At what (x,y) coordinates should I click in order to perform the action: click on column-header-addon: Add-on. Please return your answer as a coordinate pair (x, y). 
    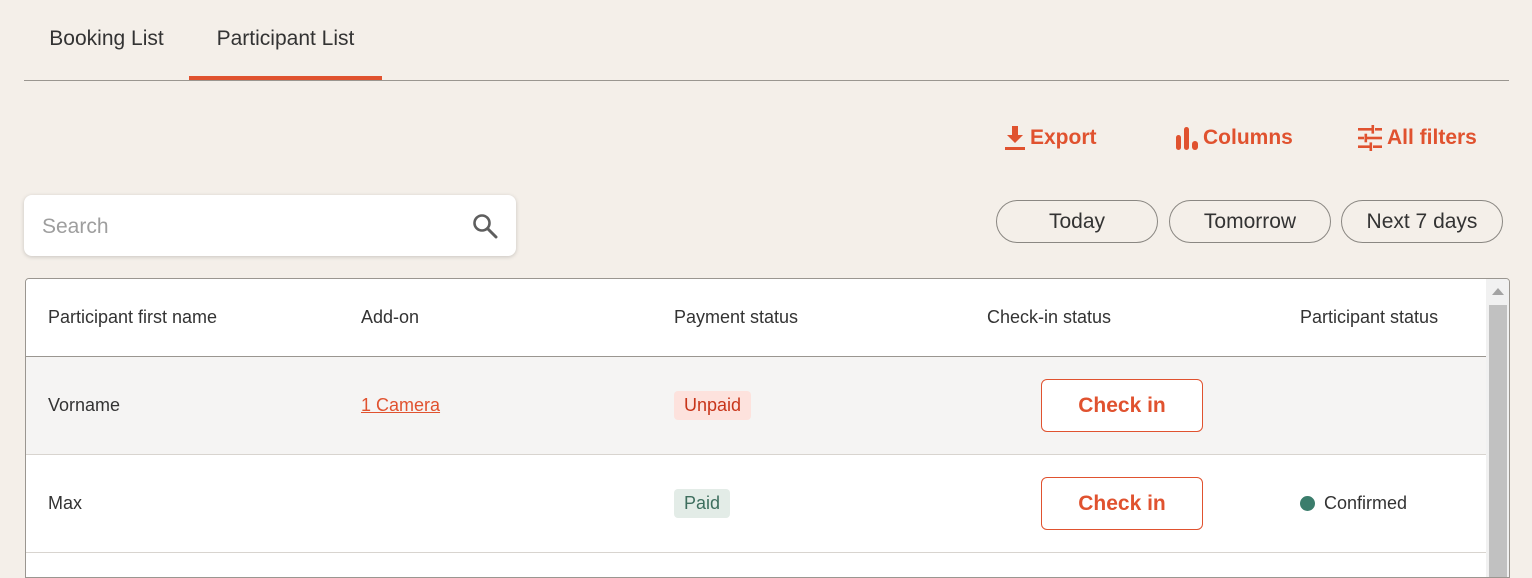
    Looking at the image, I should click on (390, 317).